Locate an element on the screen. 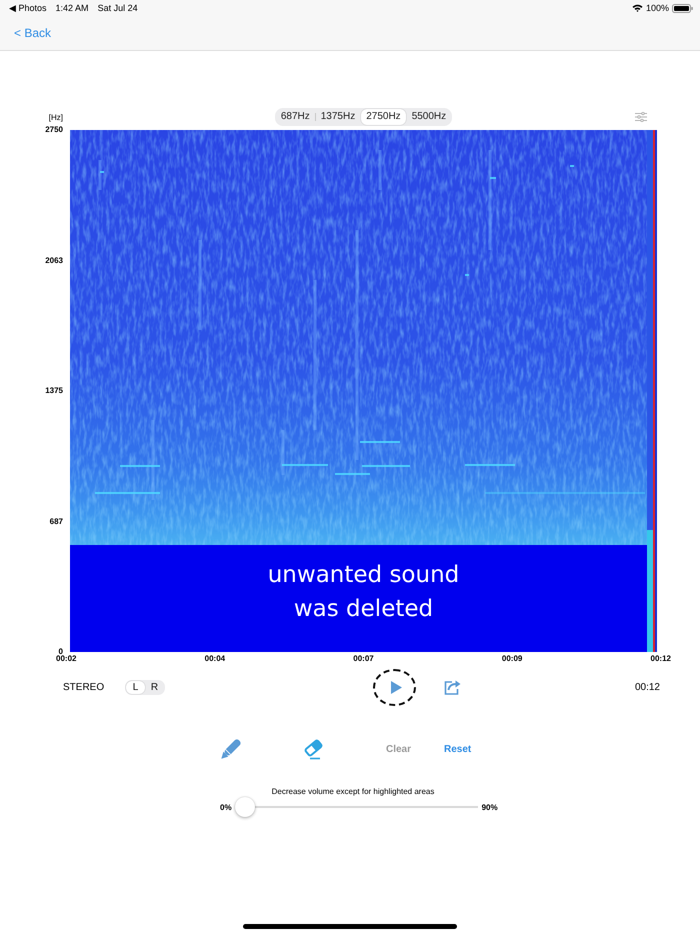 This screenshot has height=934, width=700. frequency-axis-label: 687 is located at coordinates (56, 521).